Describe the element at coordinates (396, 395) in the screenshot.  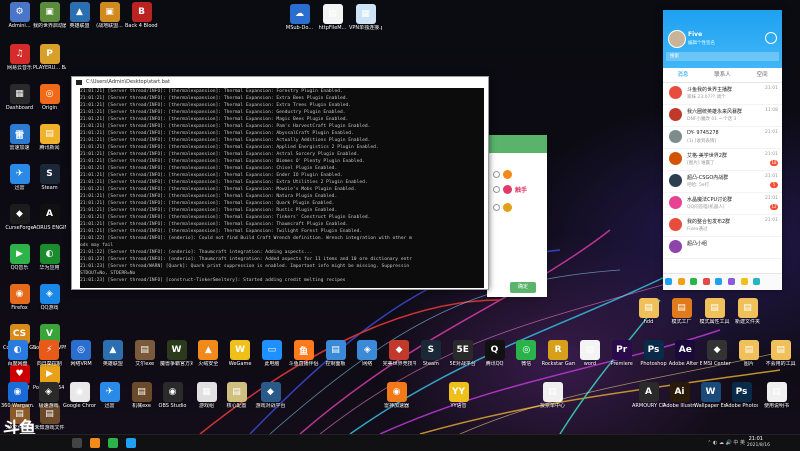
I see `desktop-icon: ◉ 雷神加速器` at that location.